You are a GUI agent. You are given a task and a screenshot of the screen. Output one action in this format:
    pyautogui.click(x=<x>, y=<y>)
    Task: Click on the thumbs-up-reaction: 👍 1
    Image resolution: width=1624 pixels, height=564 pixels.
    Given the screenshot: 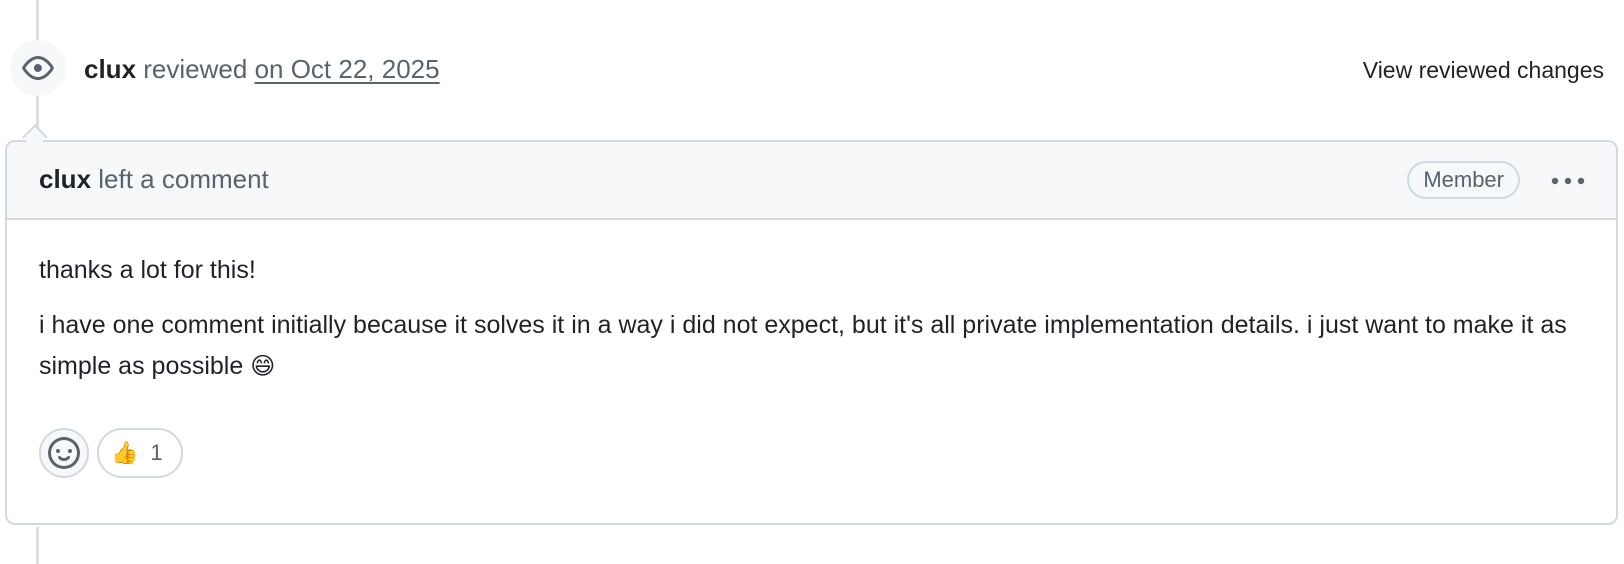 What is the action you would take?
    pyautogui.click(x=140, y=453)
    